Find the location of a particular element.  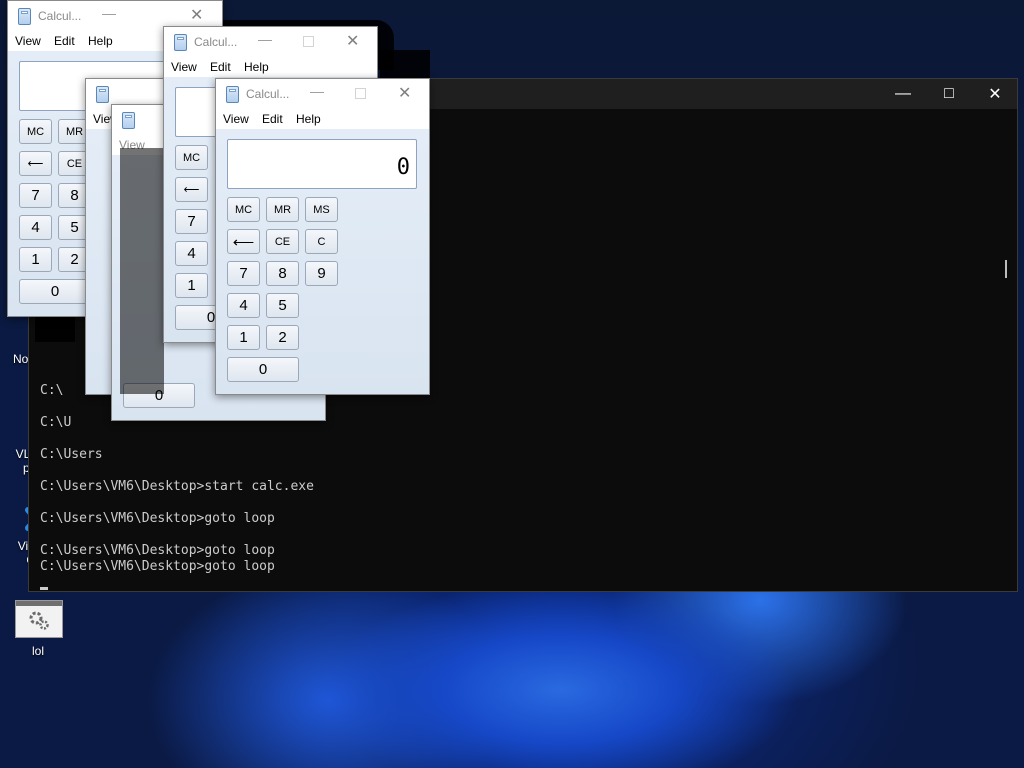

key-9: 9 is located at coordinates (321, 273).